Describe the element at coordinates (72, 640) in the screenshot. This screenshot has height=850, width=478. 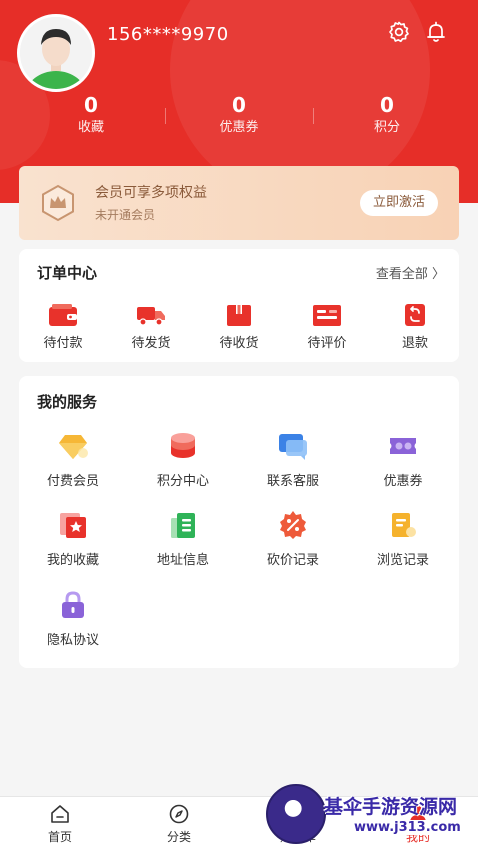
I see `service-label: 隐私协议` at that location.